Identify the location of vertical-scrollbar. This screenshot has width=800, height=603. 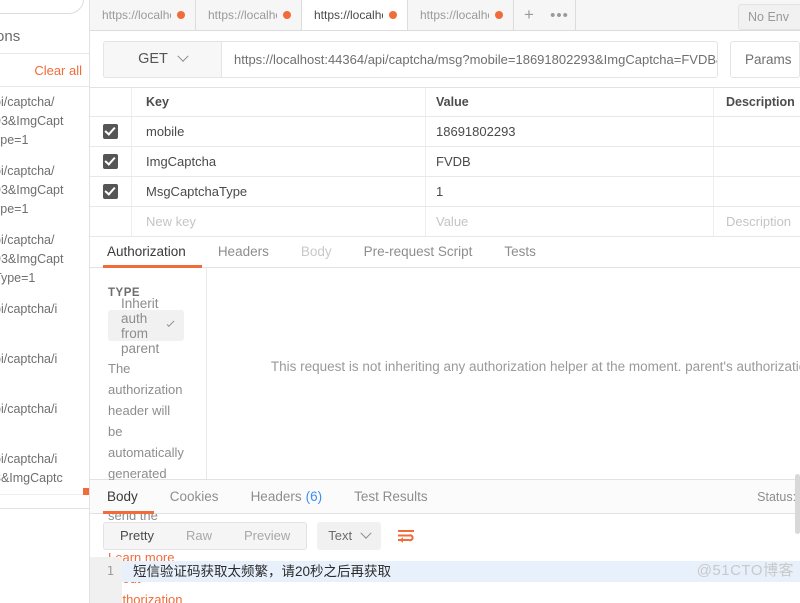
(797, 504).